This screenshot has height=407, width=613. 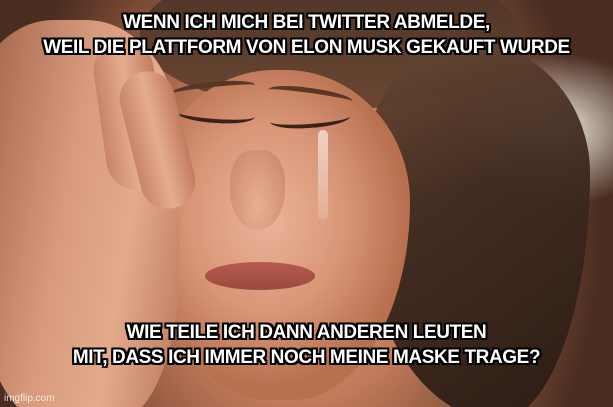 I want to click on bottom-caption-line-1: WIE TEILE ICH DANN ANDEREN LEUTEN, so click(x=306, y=332).